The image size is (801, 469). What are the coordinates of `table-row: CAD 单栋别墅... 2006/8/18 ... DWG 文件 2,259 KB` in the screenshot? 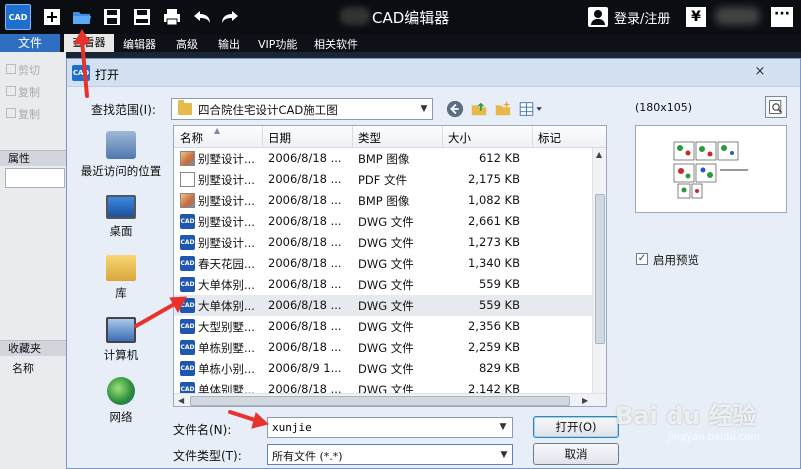 It's located at (383, 347).